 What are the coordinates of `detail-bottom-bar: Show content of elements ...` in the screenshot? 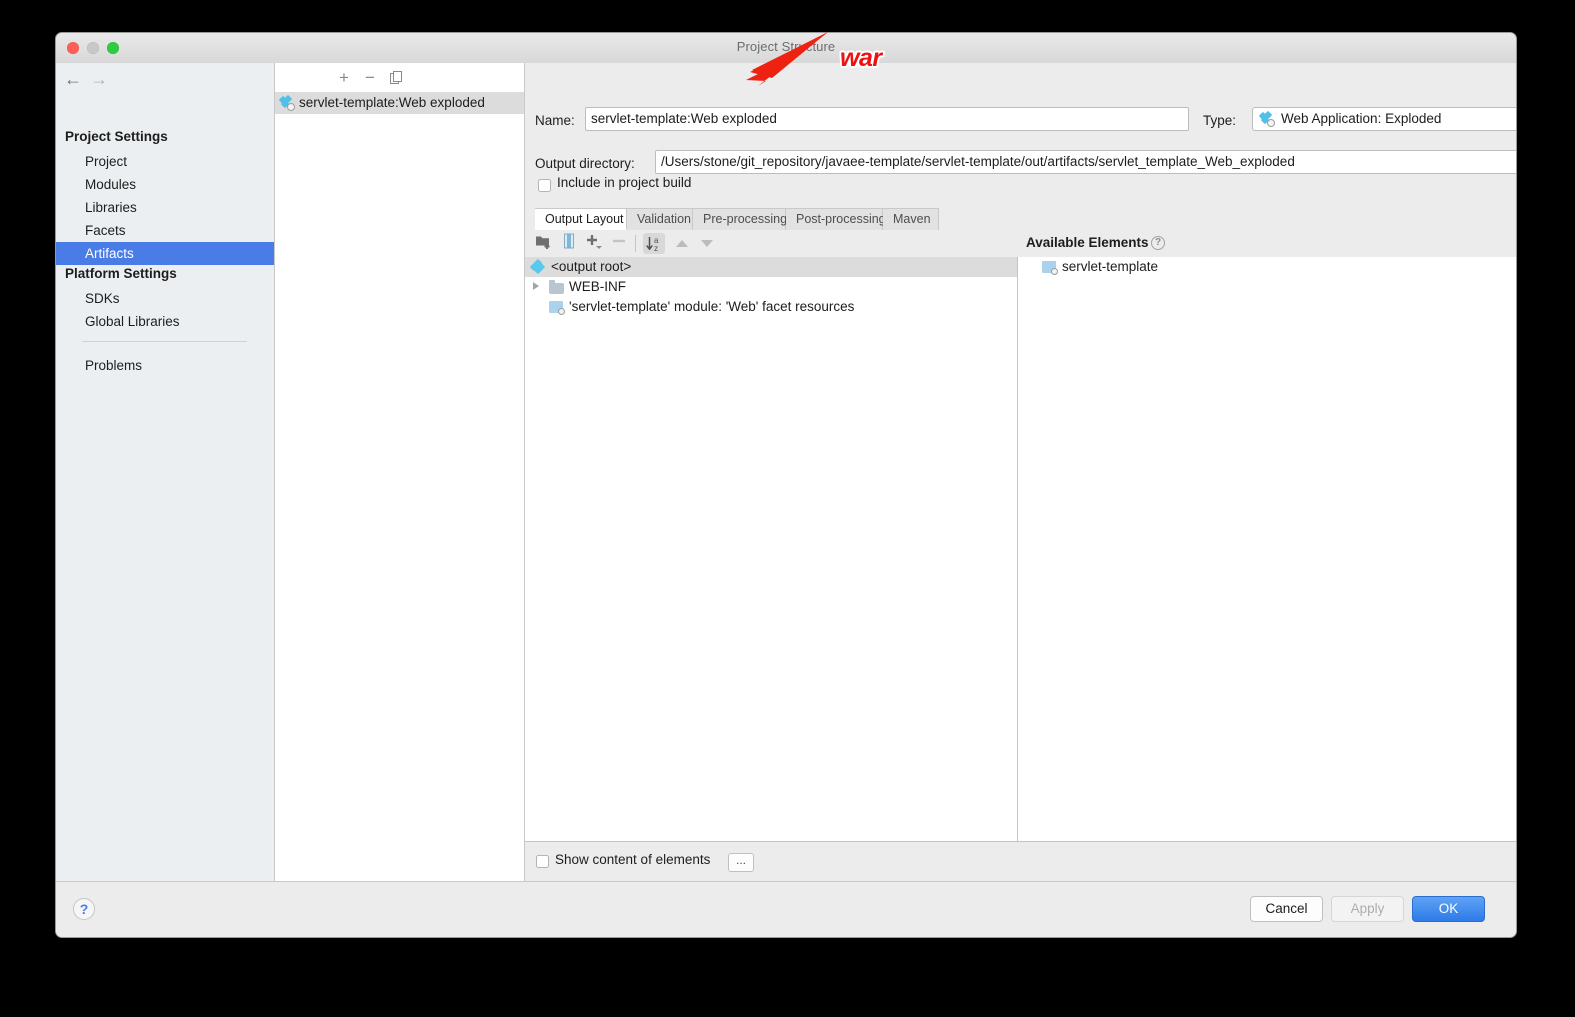 It's located at (1020, 861).